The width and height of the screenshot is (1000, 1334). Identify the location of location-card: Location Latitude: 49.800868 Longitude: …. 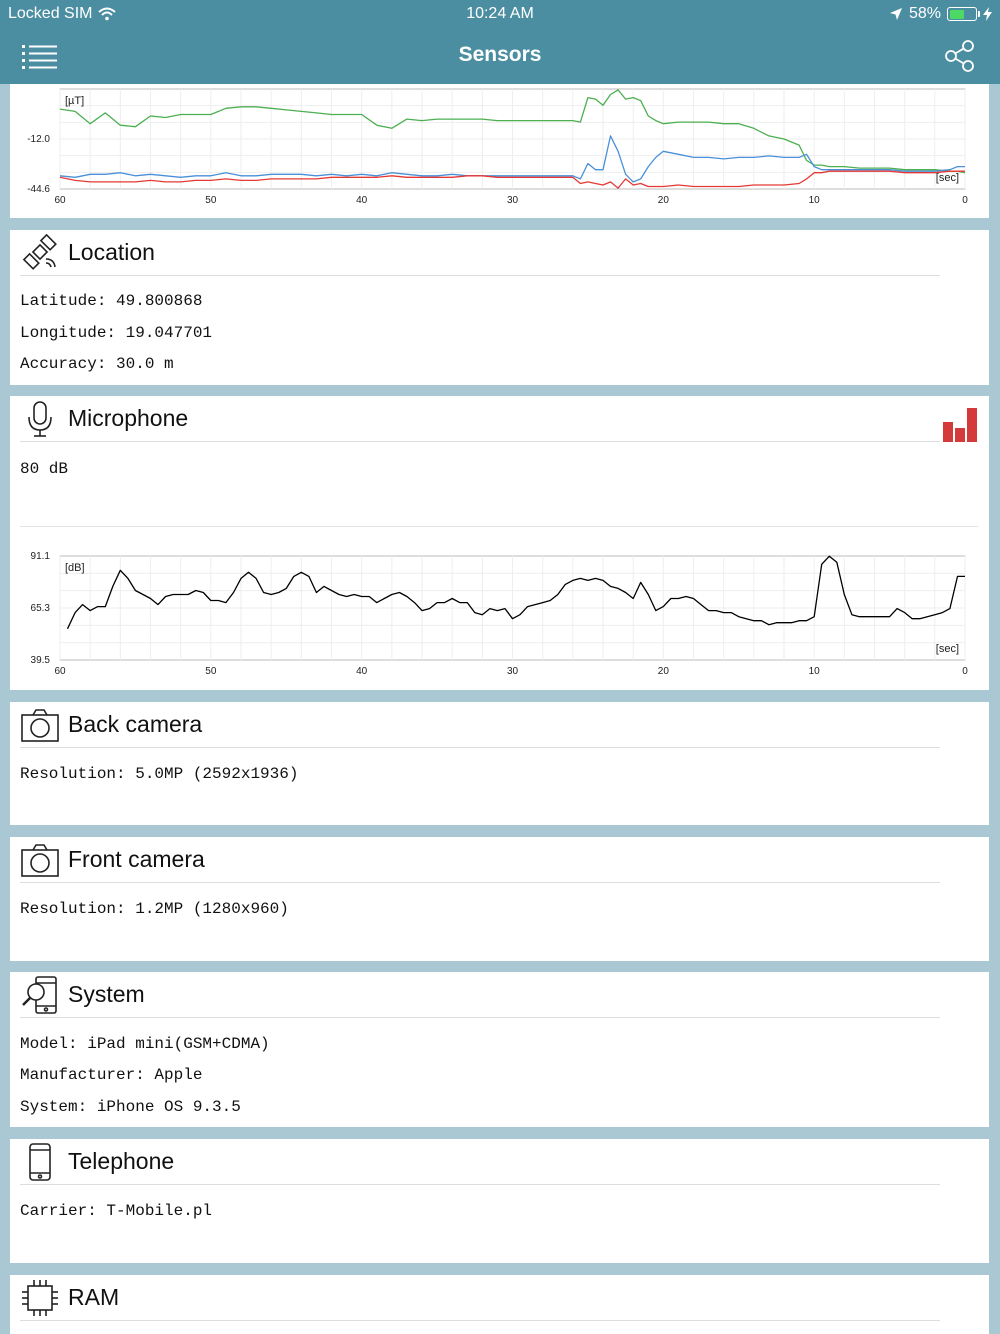
(499, 307).